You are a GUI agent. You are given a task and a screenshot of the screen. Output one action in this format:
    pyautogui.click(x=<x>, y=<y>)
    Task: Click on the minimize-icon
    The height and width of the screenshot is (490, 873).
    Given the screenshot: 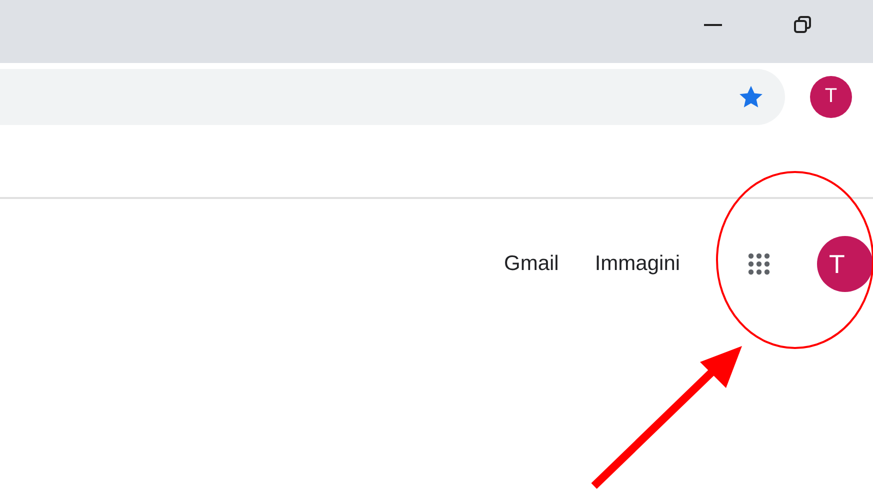 What is the action you would take?
    pyautogui.click(x=713, y=25)
    